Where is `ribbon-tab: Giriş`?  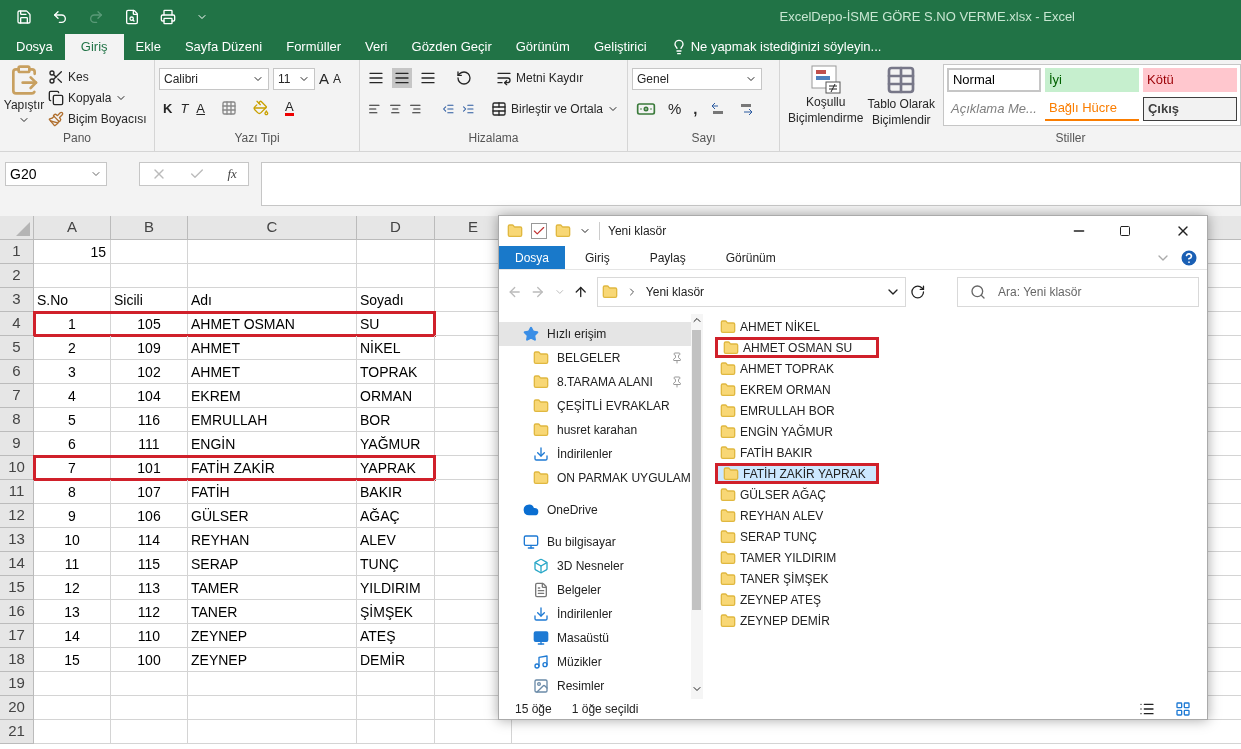 ribbon-tab: Giriş is located at coordinates (94, 47).